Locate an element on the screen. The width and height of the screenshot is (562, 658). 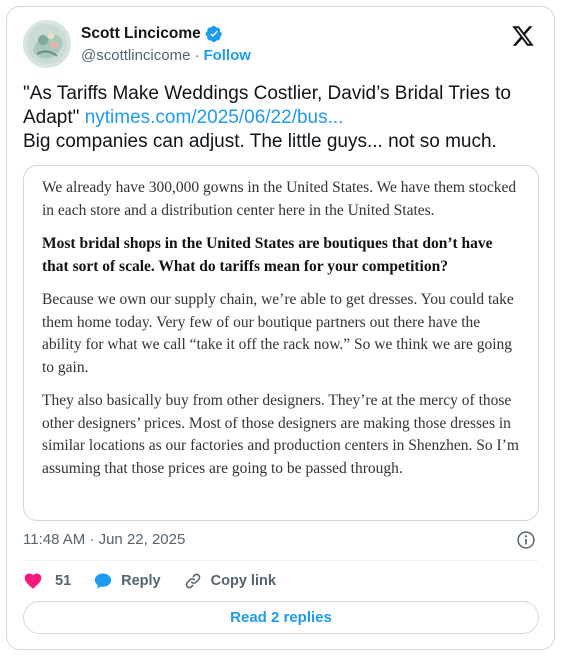
follow-button: Follow is located at coordinates (227, 55).